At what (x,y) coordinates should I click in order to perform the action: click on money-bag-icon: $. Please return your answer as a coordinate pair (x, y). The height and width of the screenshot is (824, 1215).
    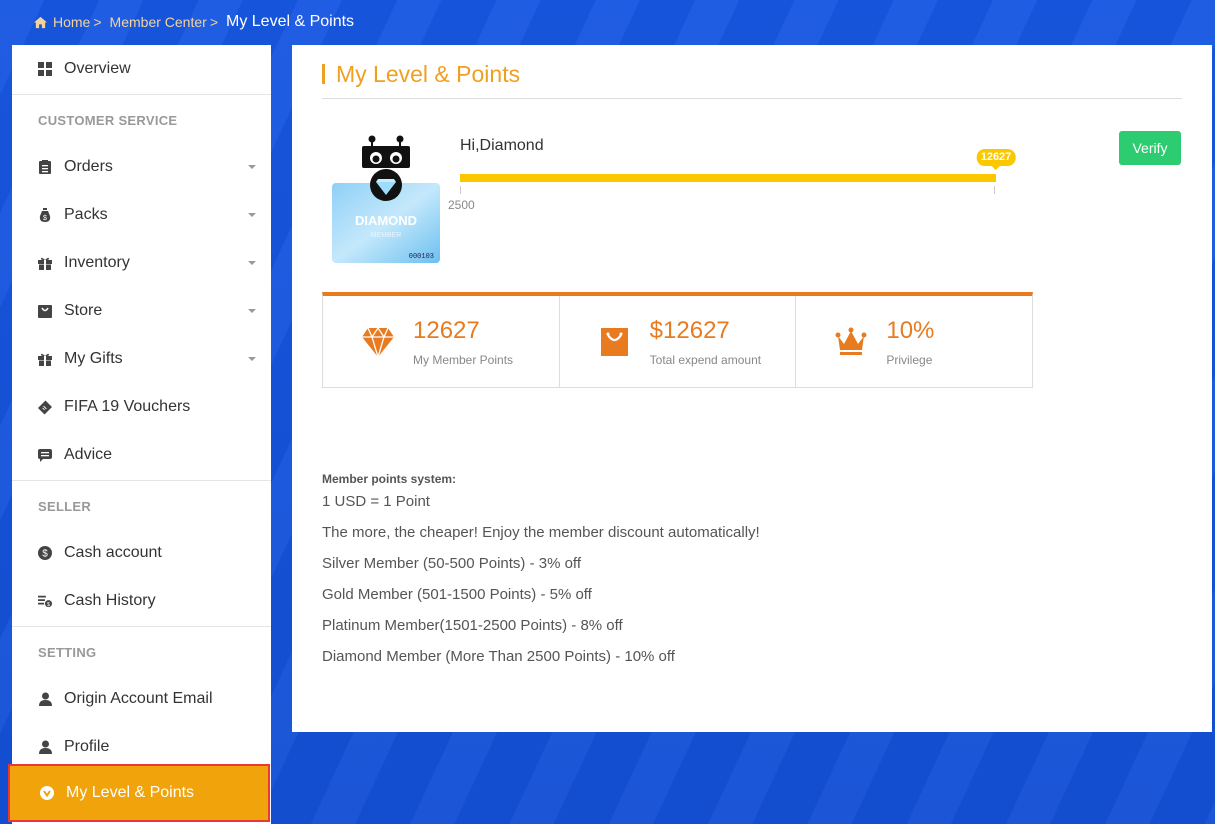
    Looking at the image, I should click on (45, 215).